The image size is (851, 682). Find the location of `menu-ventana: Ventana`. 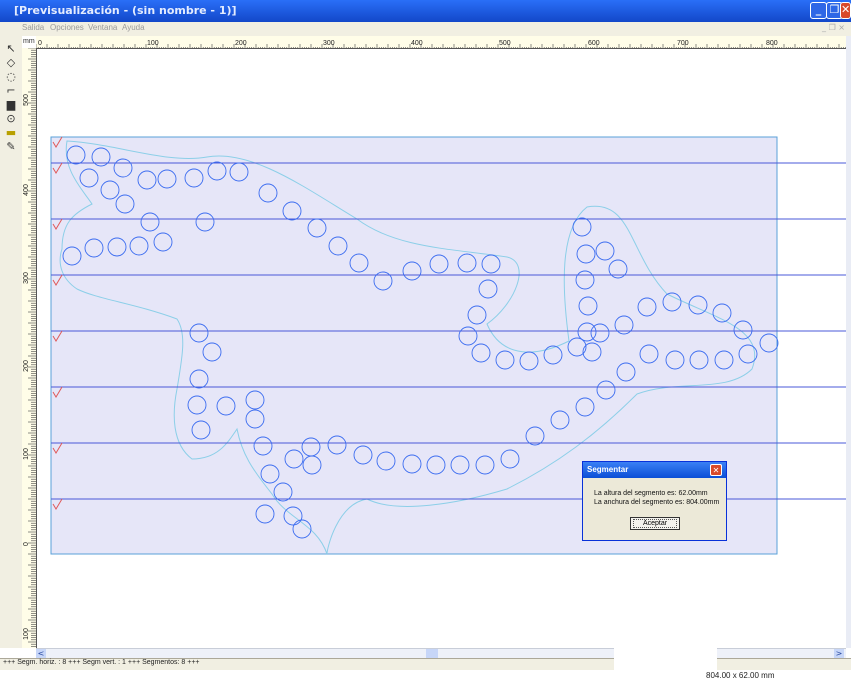

menu-ventana: Ventana is located at coordinates (102, 27).